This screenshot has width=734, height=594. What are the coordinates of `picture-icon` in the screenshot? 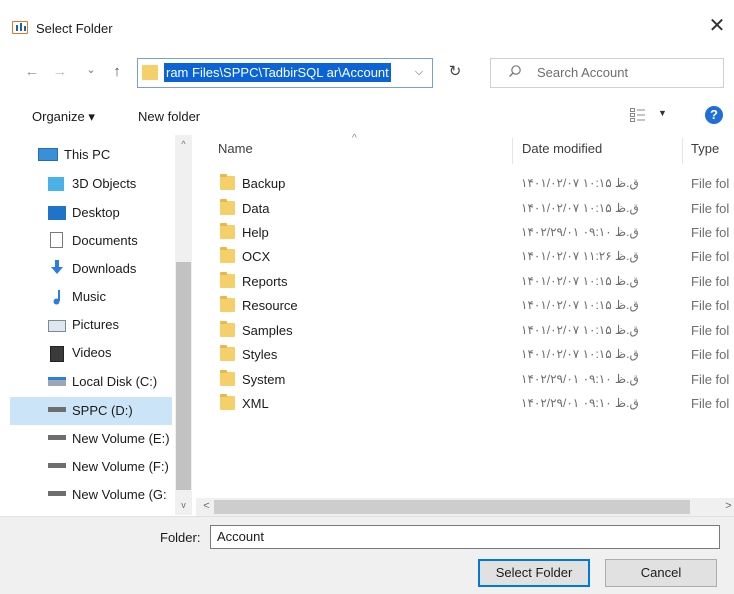 It's located at (57, 326).